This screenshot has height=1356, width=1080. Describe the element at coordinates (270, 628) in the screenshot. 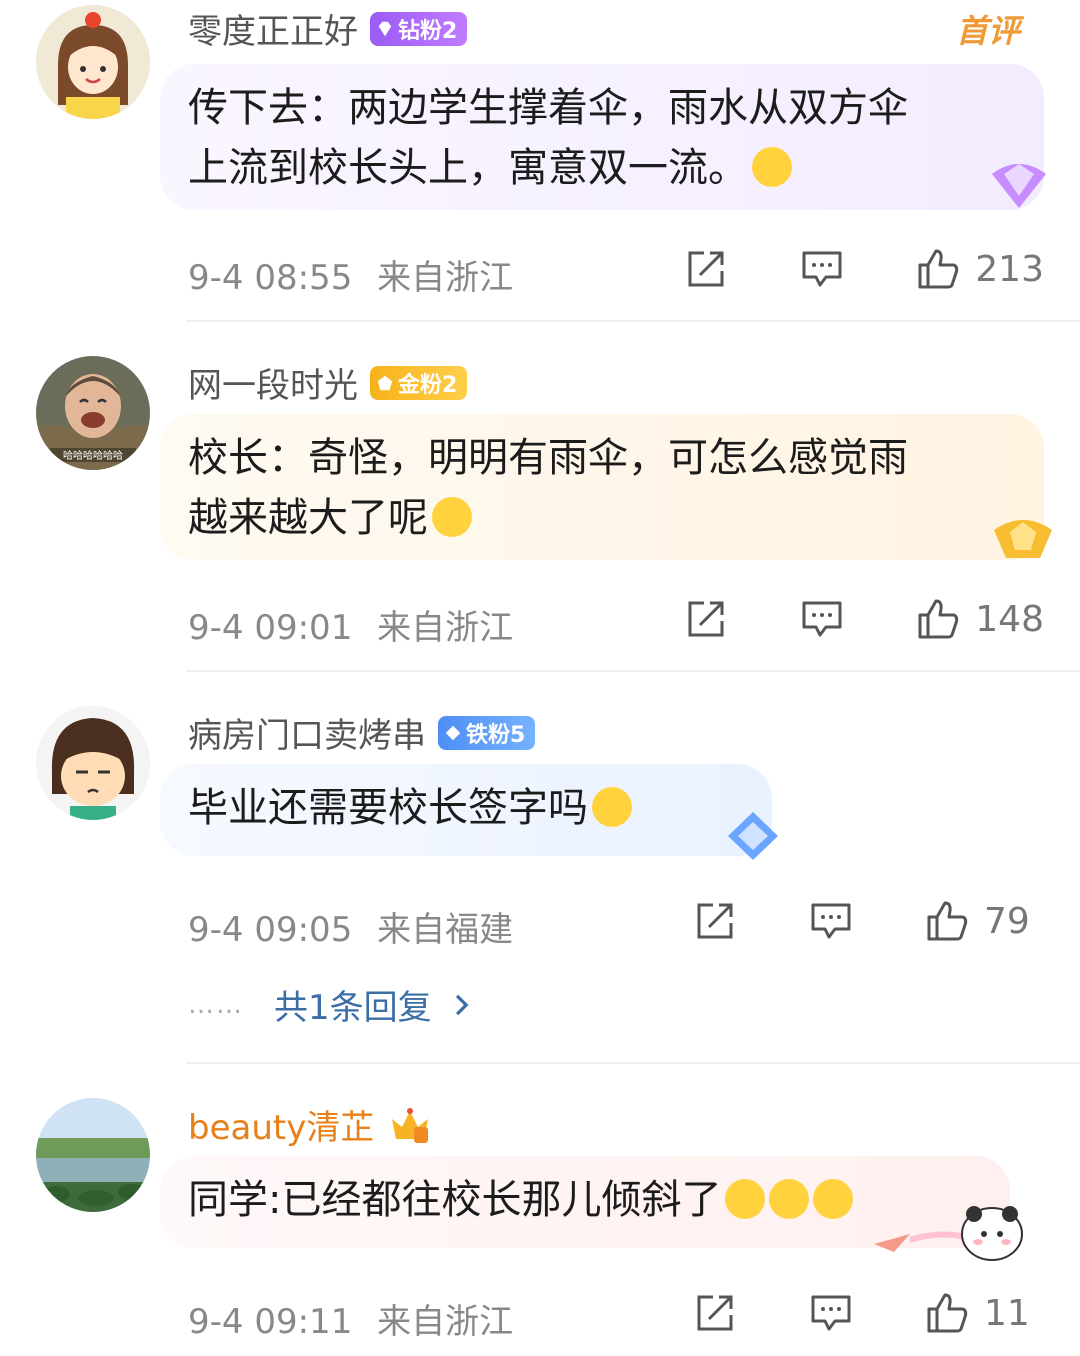

I see `comment-time: 9-4 09:01` at that location.